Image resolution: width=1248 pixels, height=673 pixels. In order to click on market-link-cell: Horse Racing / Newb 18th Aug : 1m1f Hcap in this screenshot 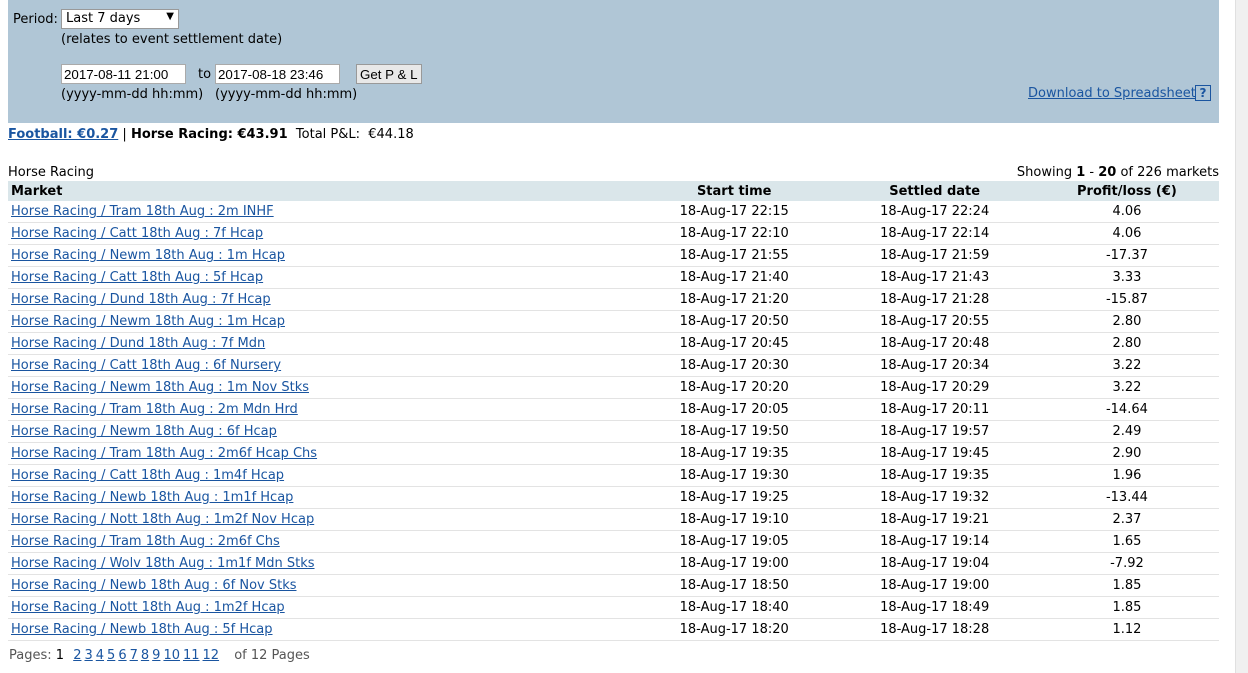, I will do `click(321, 497)`.